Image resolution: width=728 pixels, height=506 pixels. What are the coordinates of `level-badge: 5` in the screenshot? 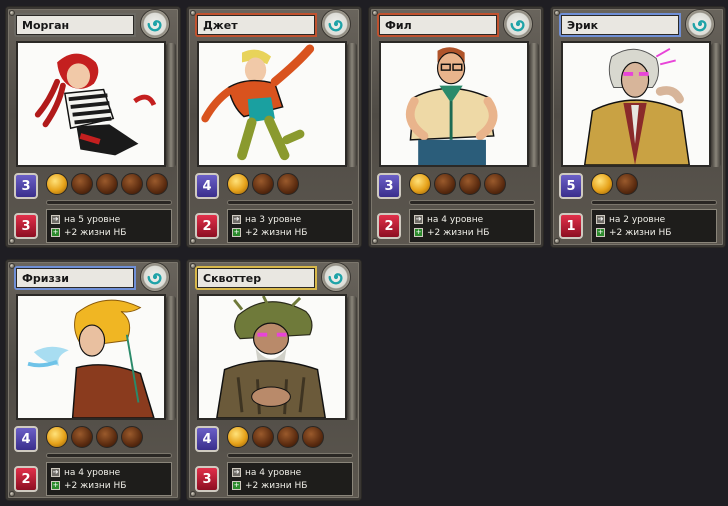 It's located at (571, 186).